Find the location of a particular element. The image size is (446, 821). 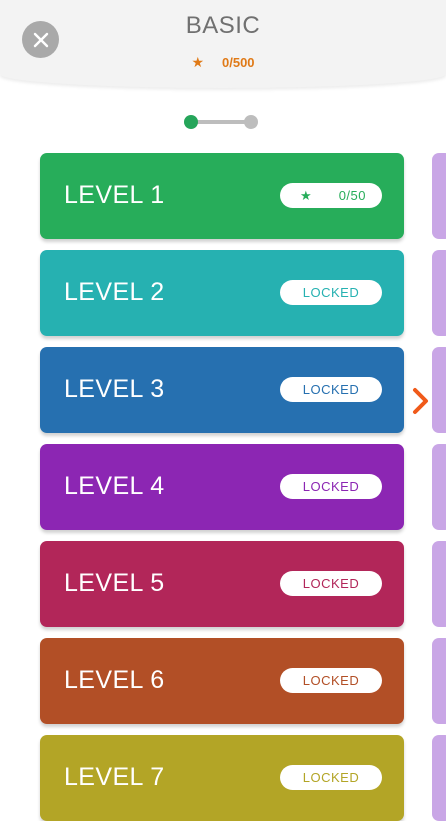

level-label: LEVEL 4 is located at coordinates (114, 486).